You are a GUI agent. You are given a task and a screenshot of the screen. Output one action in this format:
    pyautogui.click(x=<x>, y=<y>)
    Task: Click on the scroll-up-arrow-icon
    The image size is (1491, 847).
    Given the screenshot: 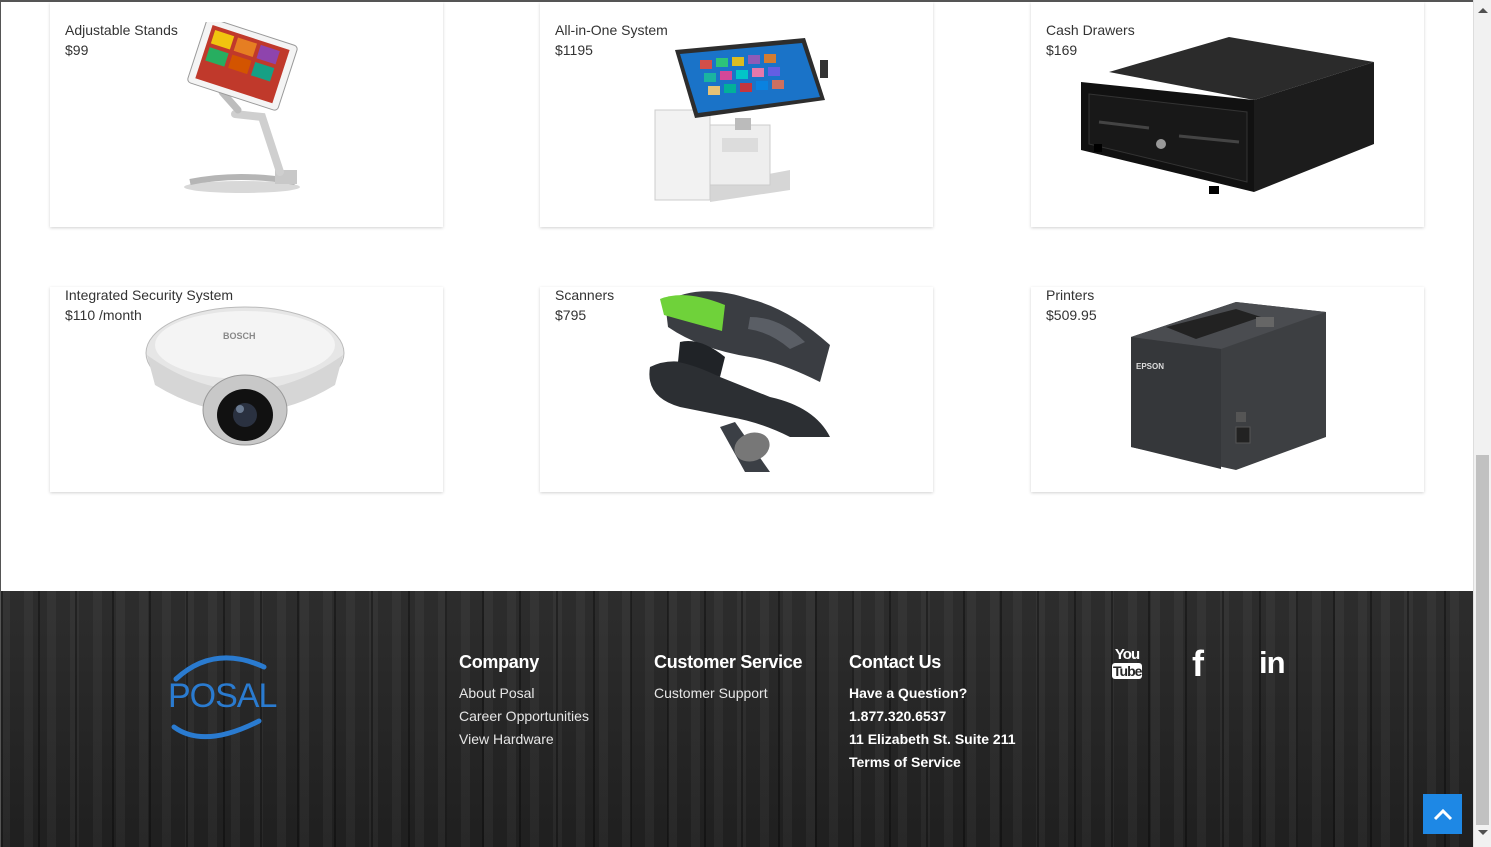 What is the action you would take?
    pyautogui.click(x=1483, y=10)
    